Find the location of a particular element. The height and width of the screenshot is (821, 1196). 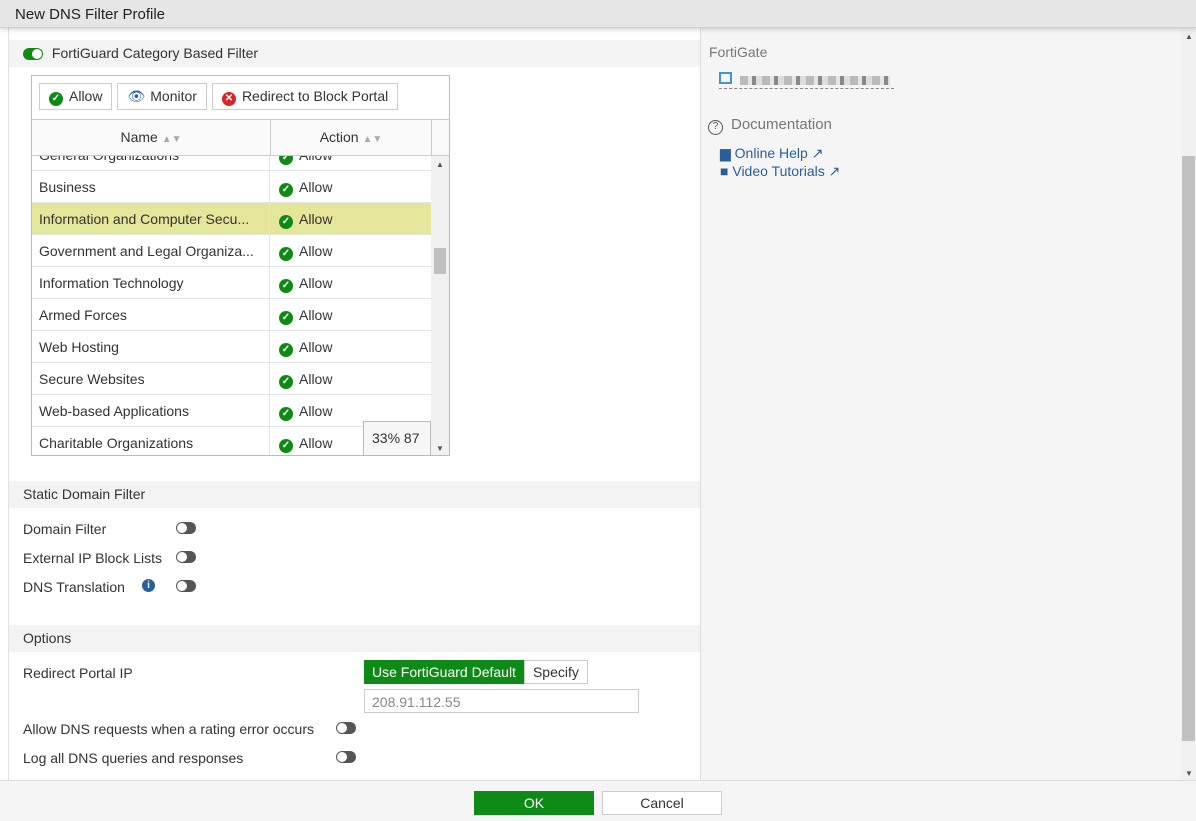

side-scrollbar: ▲ ▼ is located at coordinates (1188, 404).